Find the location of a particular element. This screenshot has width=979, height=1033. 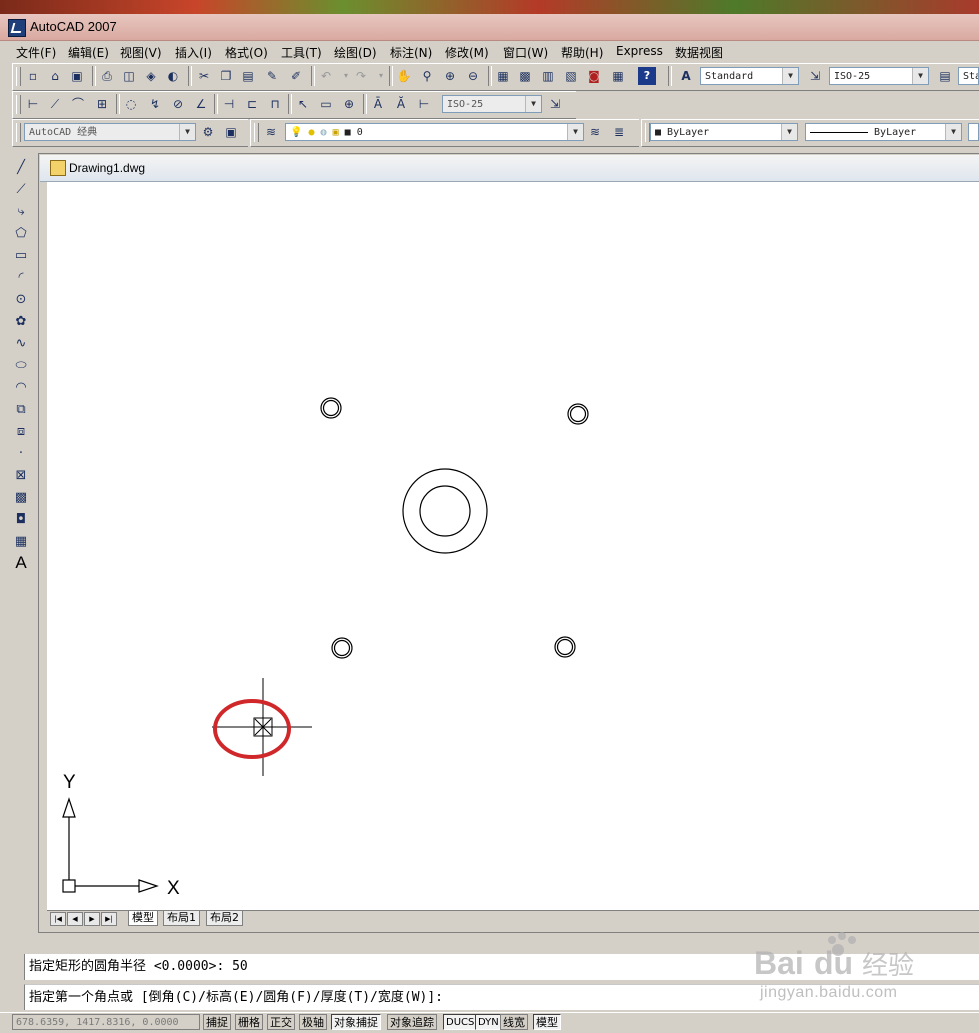

arc-length-icon: ⌒ is located at coordinates (78, 104).